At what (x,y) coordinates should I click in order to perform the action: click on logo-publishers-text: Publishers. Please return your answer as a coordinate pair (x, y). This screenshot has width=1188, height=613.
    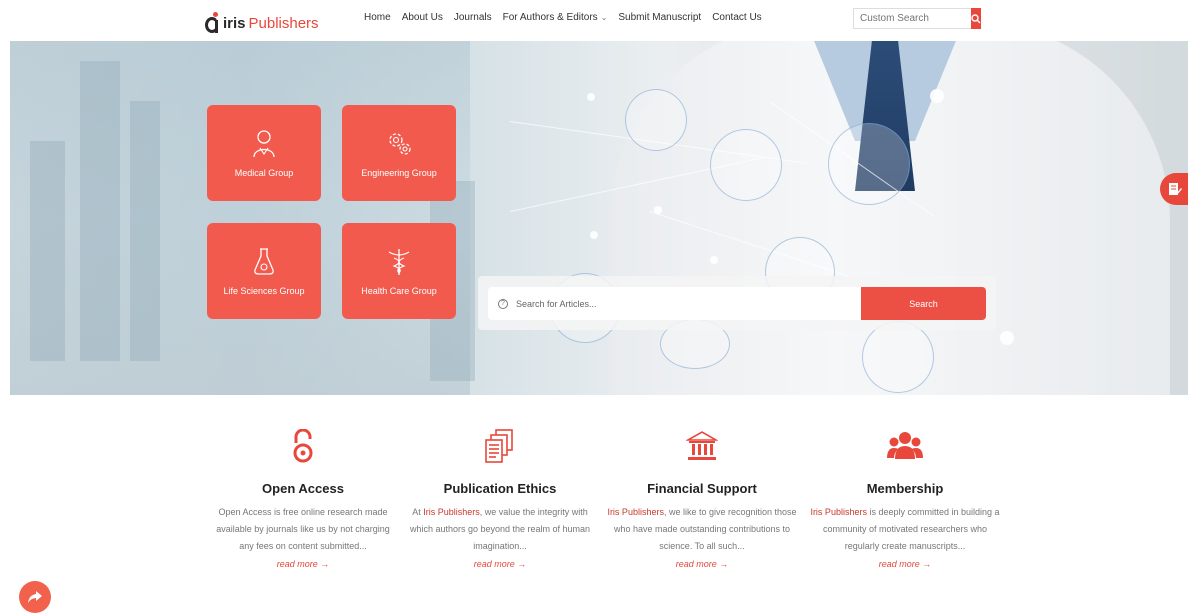
    Looking at the image, I should click on (283, 23).